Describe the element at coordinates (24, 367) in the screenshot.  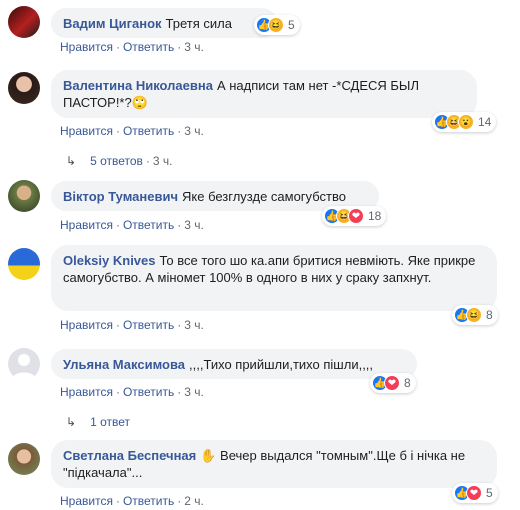
I see `default-avatar-icon` at that location.